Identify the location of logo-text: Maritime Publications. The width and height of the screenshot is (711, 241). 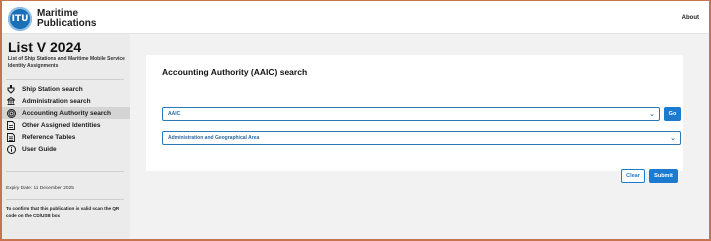
(66, 19).